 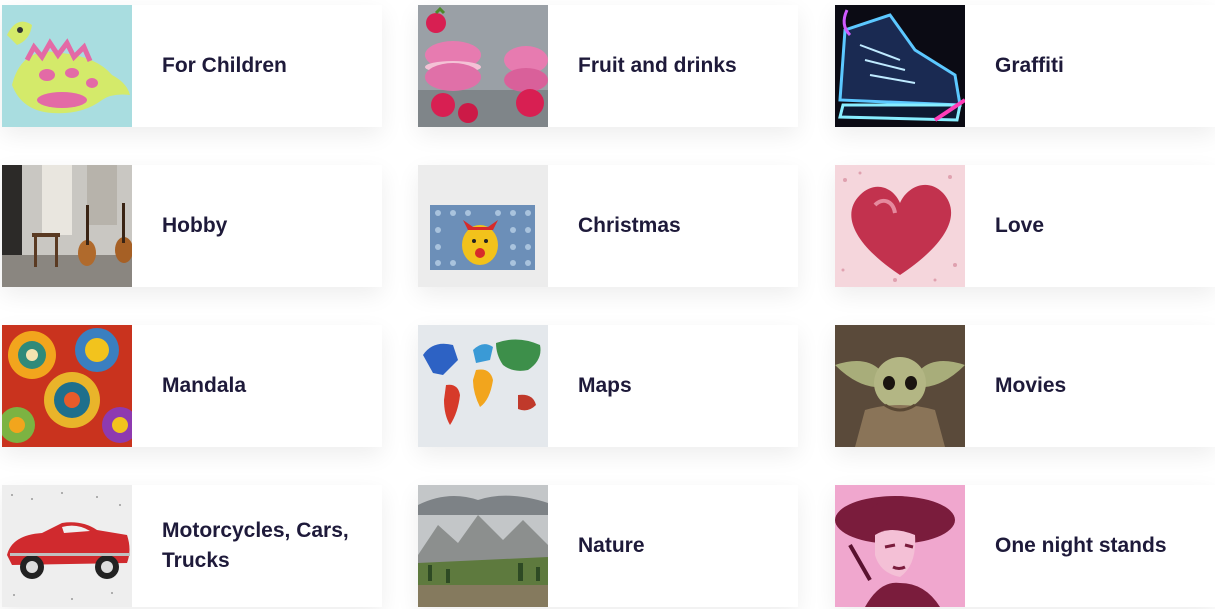 I want to click on category-label: One night stands, so click(x=1081, y=545).